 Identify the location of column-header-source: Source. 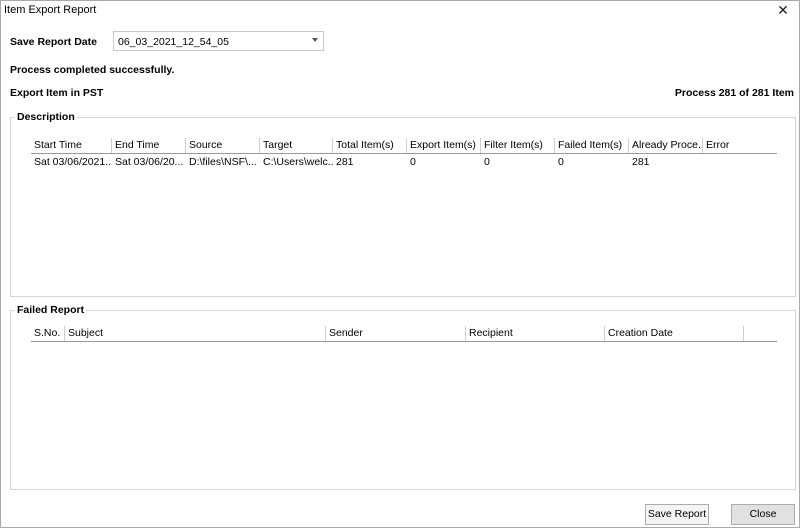
(223, 145).